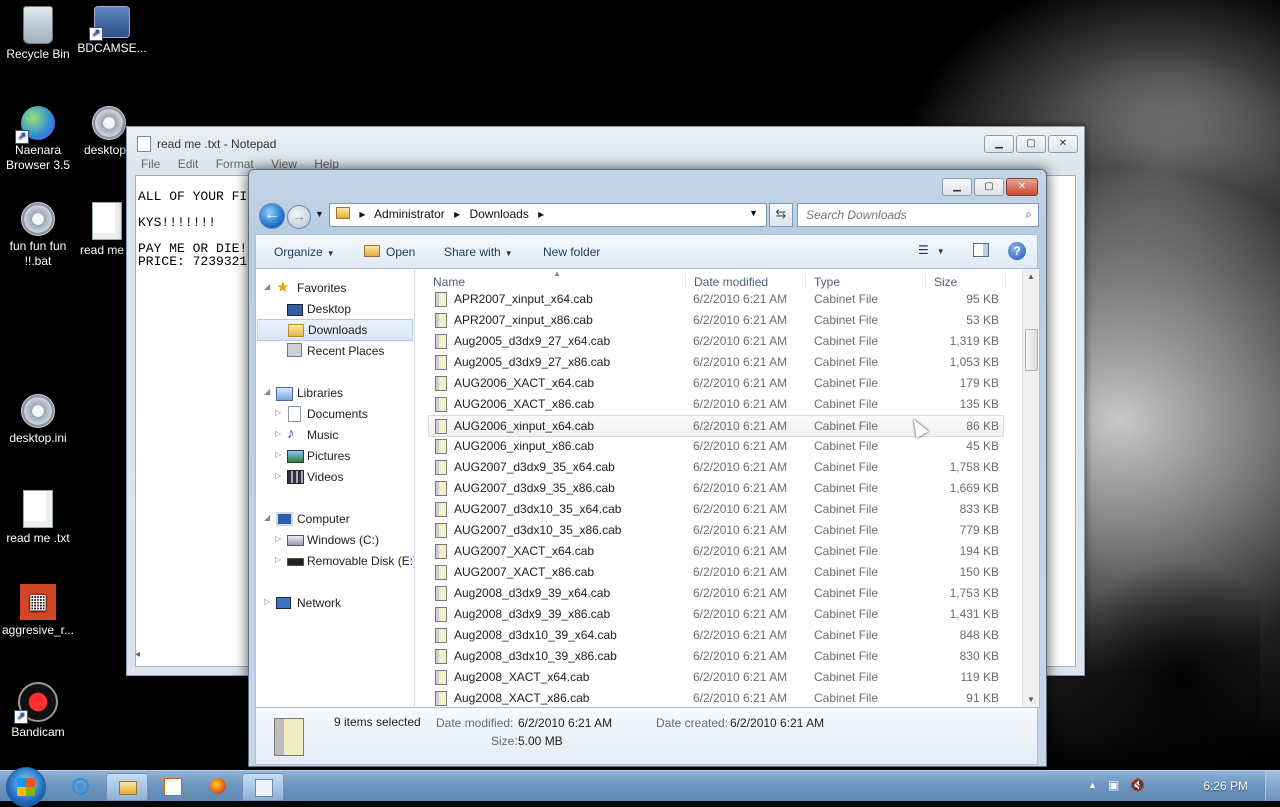 The height and width of the screenshot is (807, 1280). Describe the element at coordinates (335, 393) in the screenshot. I see `nav-libraries: ◢ Libraries` at that location.